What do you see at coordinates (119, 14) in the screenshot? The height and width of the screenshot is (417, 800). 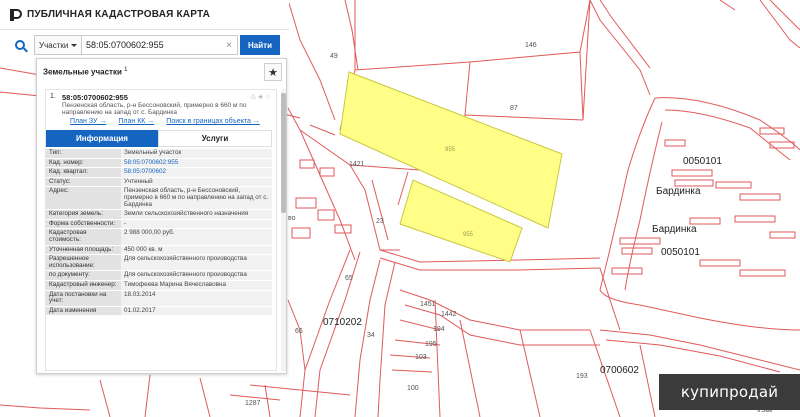 I see `app-title: ПУБЛИЧНАЯ КАДАСТРОВАЯ КАРТА` at bounding box center [119, 14].